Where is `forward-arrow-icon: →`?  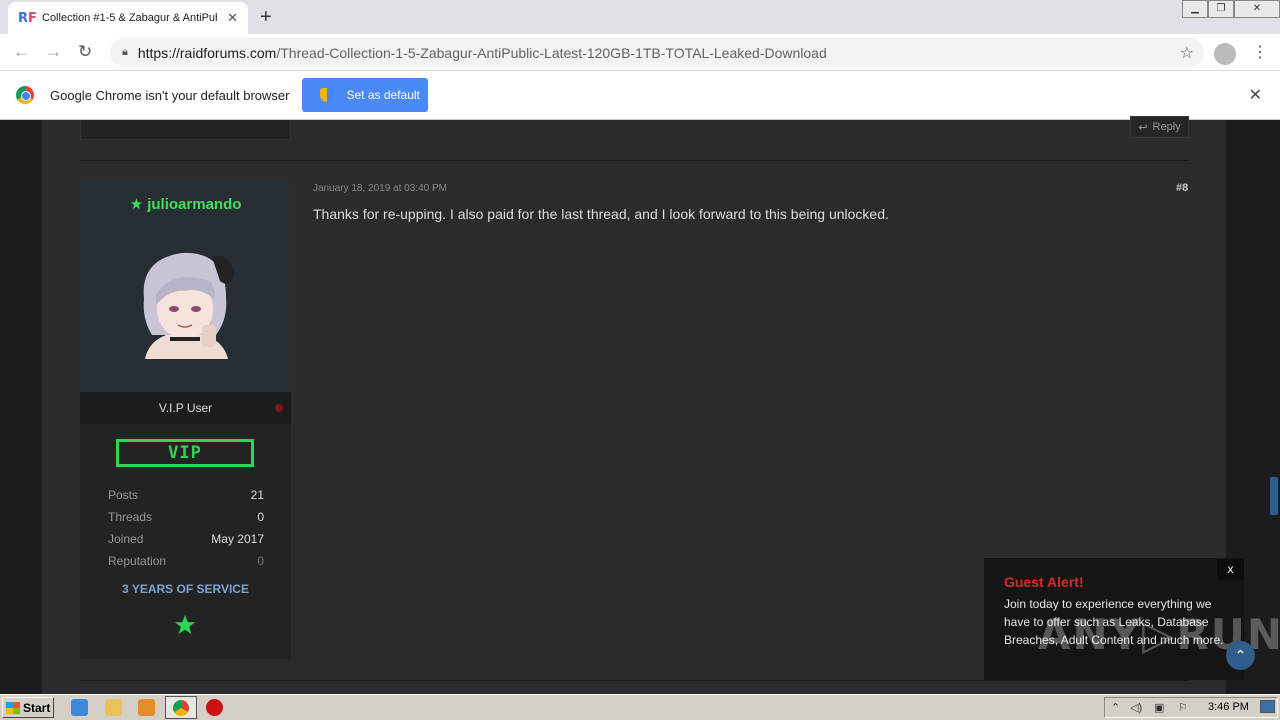
forward-arrow-icon: → is located at coordinates (53, 52).